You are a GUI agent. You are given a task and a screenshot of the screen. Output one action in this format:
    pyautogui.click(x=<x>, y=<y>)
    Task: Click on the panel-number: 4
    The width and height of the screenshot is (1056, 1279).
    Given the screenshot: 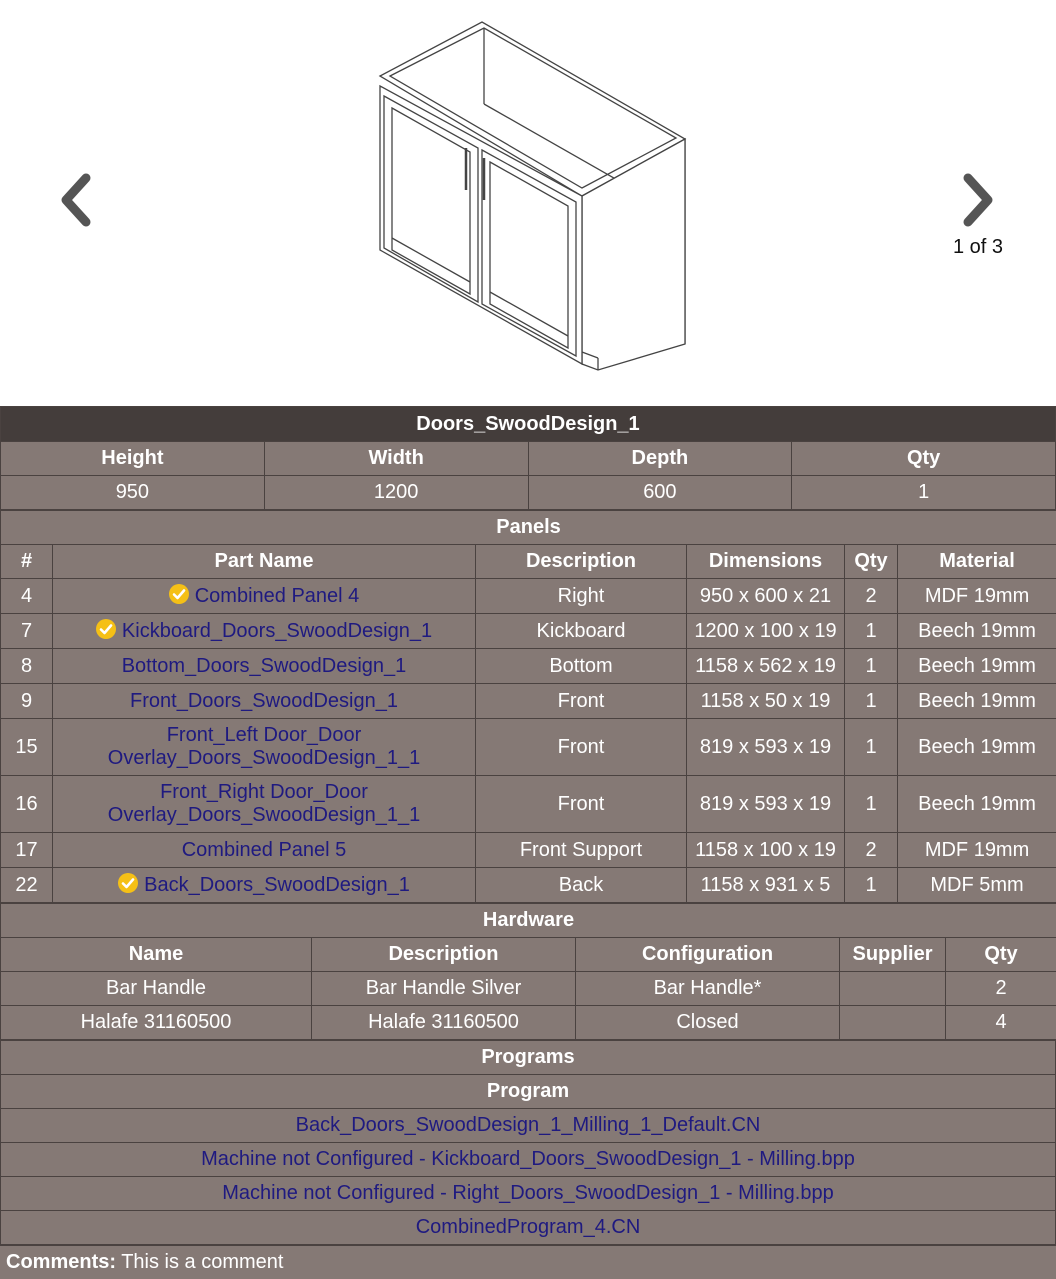 What is the action you would take?
    pyautogui.click(x=26, y=596)
    